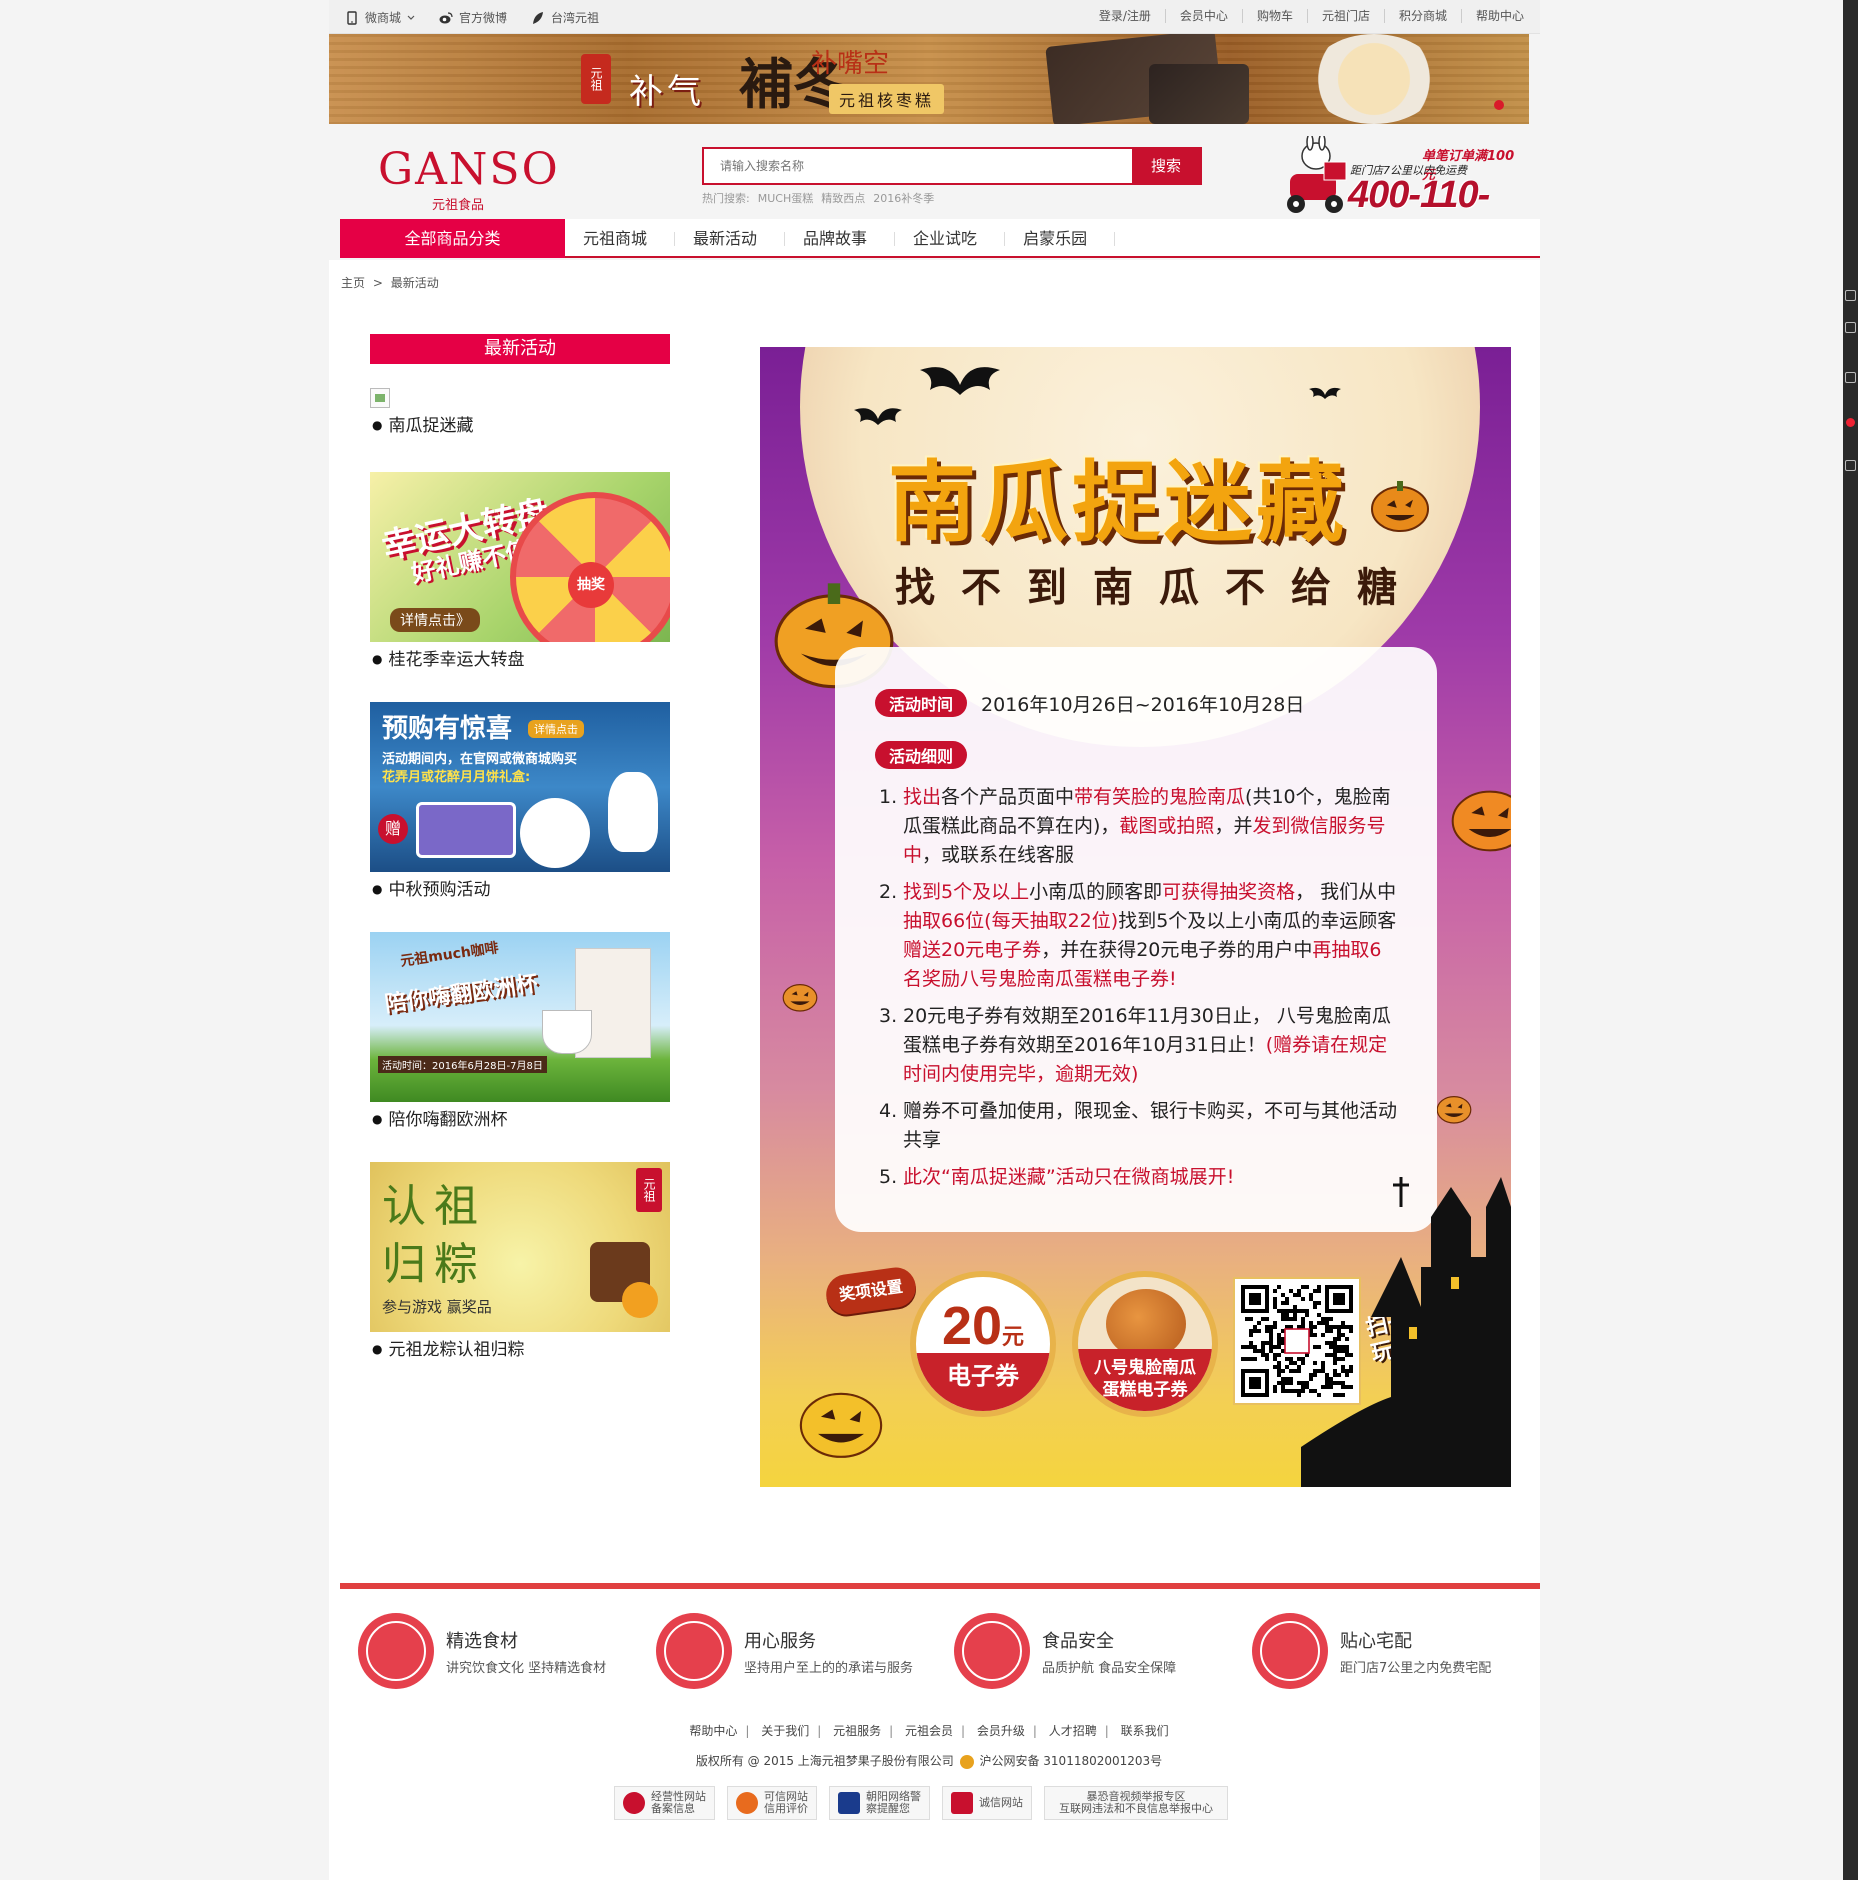 This screenshot has width=1858, height=1880. Describe the element at coordinates (962, 1803) in the screenshot. I see `integrity-icon` at that location.